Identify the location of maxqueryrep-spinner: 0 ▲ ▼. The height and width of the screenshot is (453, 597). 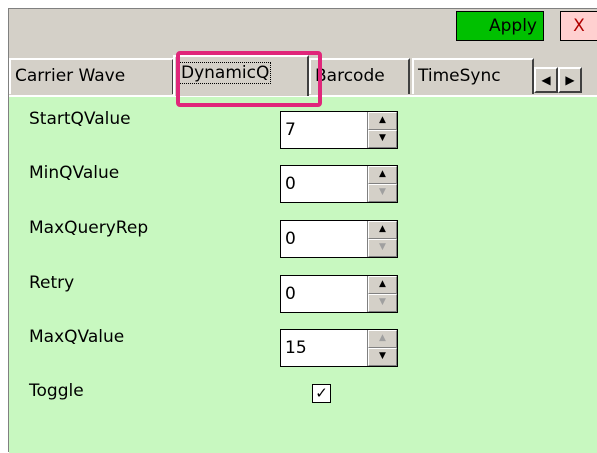
(339, 239).